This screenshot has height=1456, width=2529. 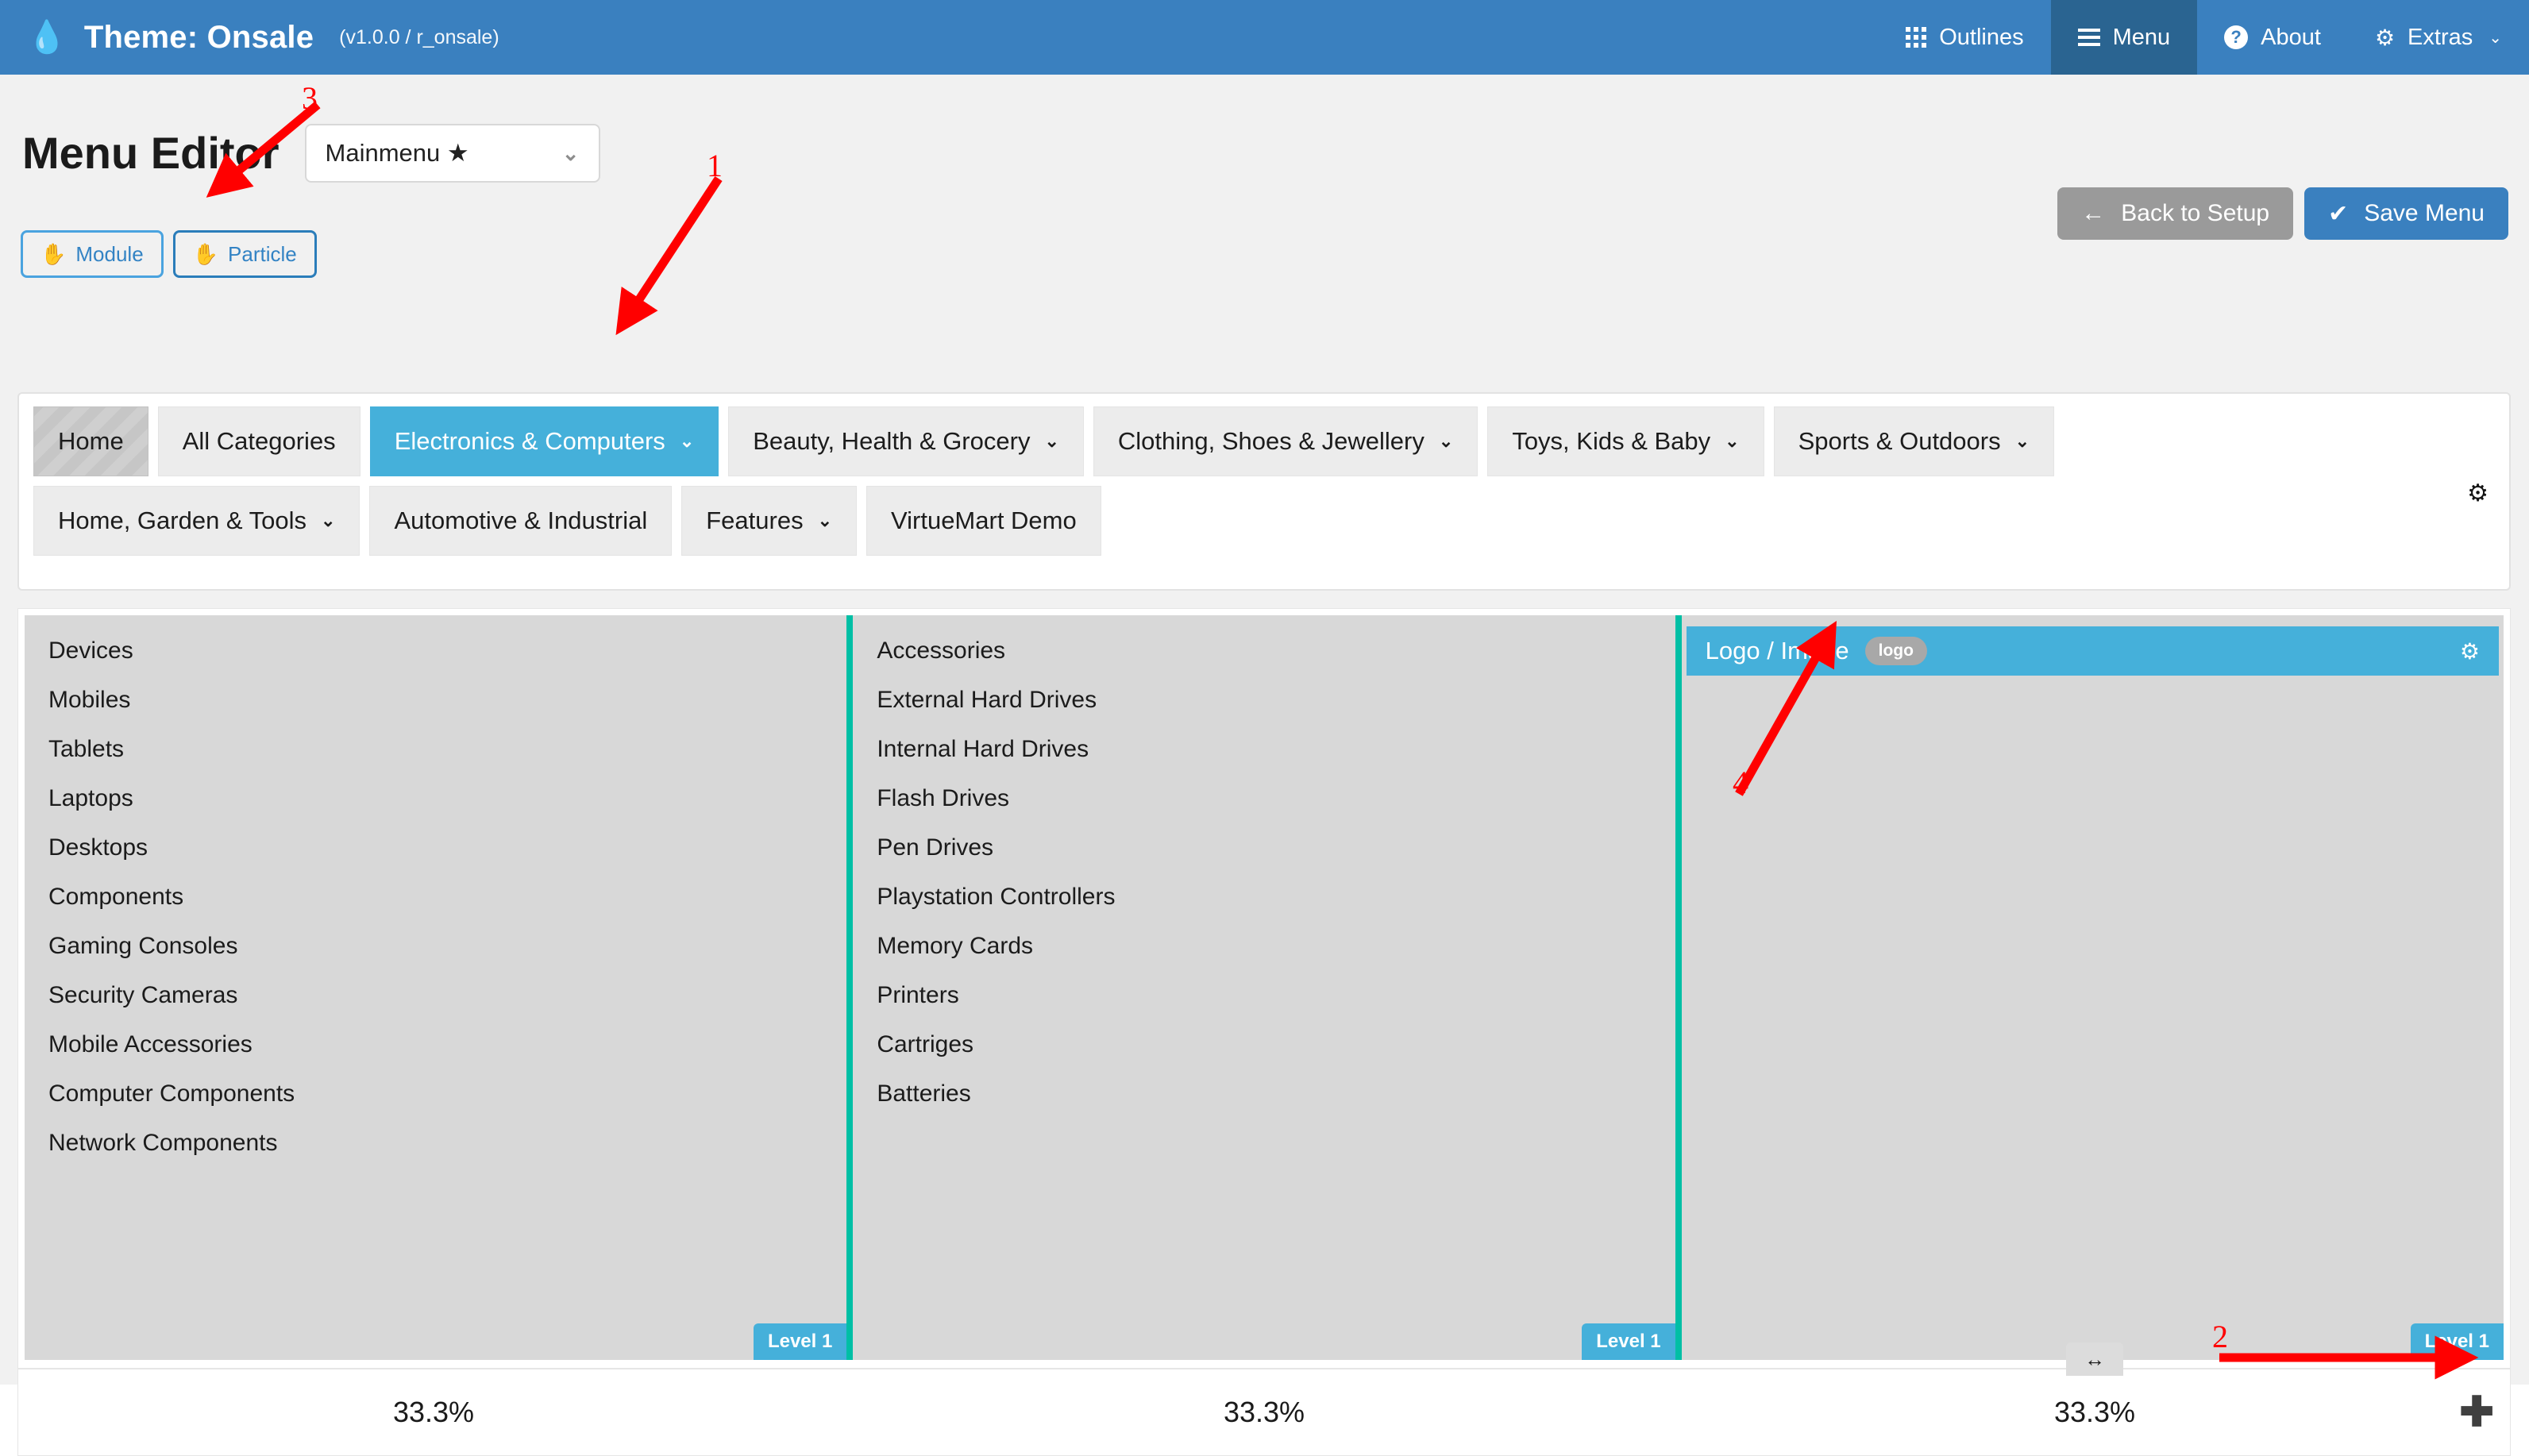 I want to click on nav-item-extras: ⚙ Extras ⌄, so click(x=2438, y=37).